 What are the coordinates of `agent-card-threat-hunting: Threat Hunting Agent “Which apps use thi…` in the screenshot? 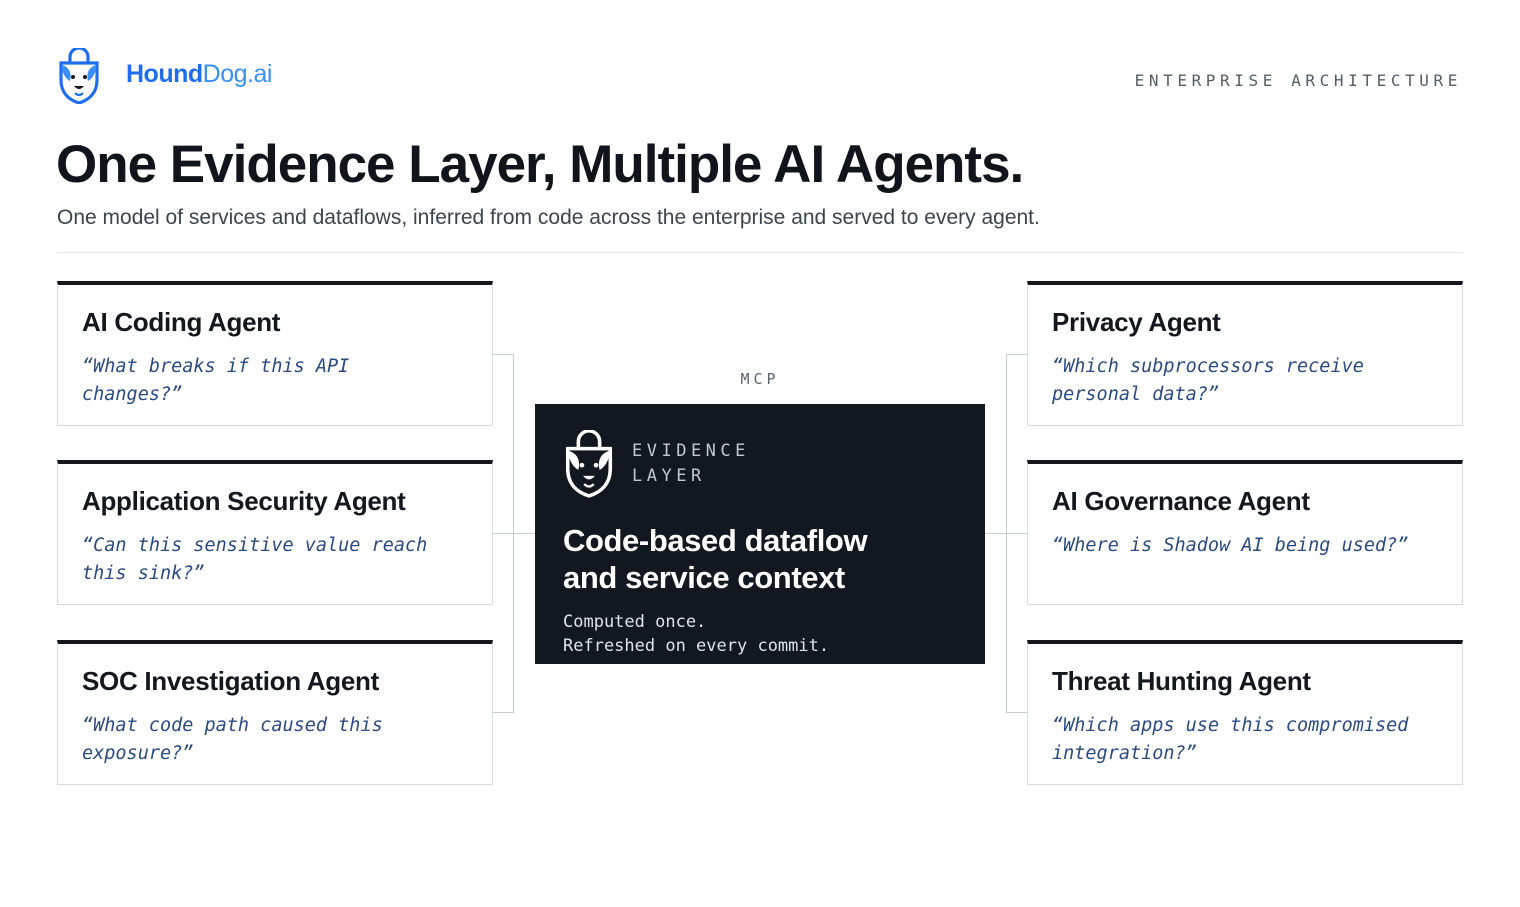 It's located at (1245, 712).